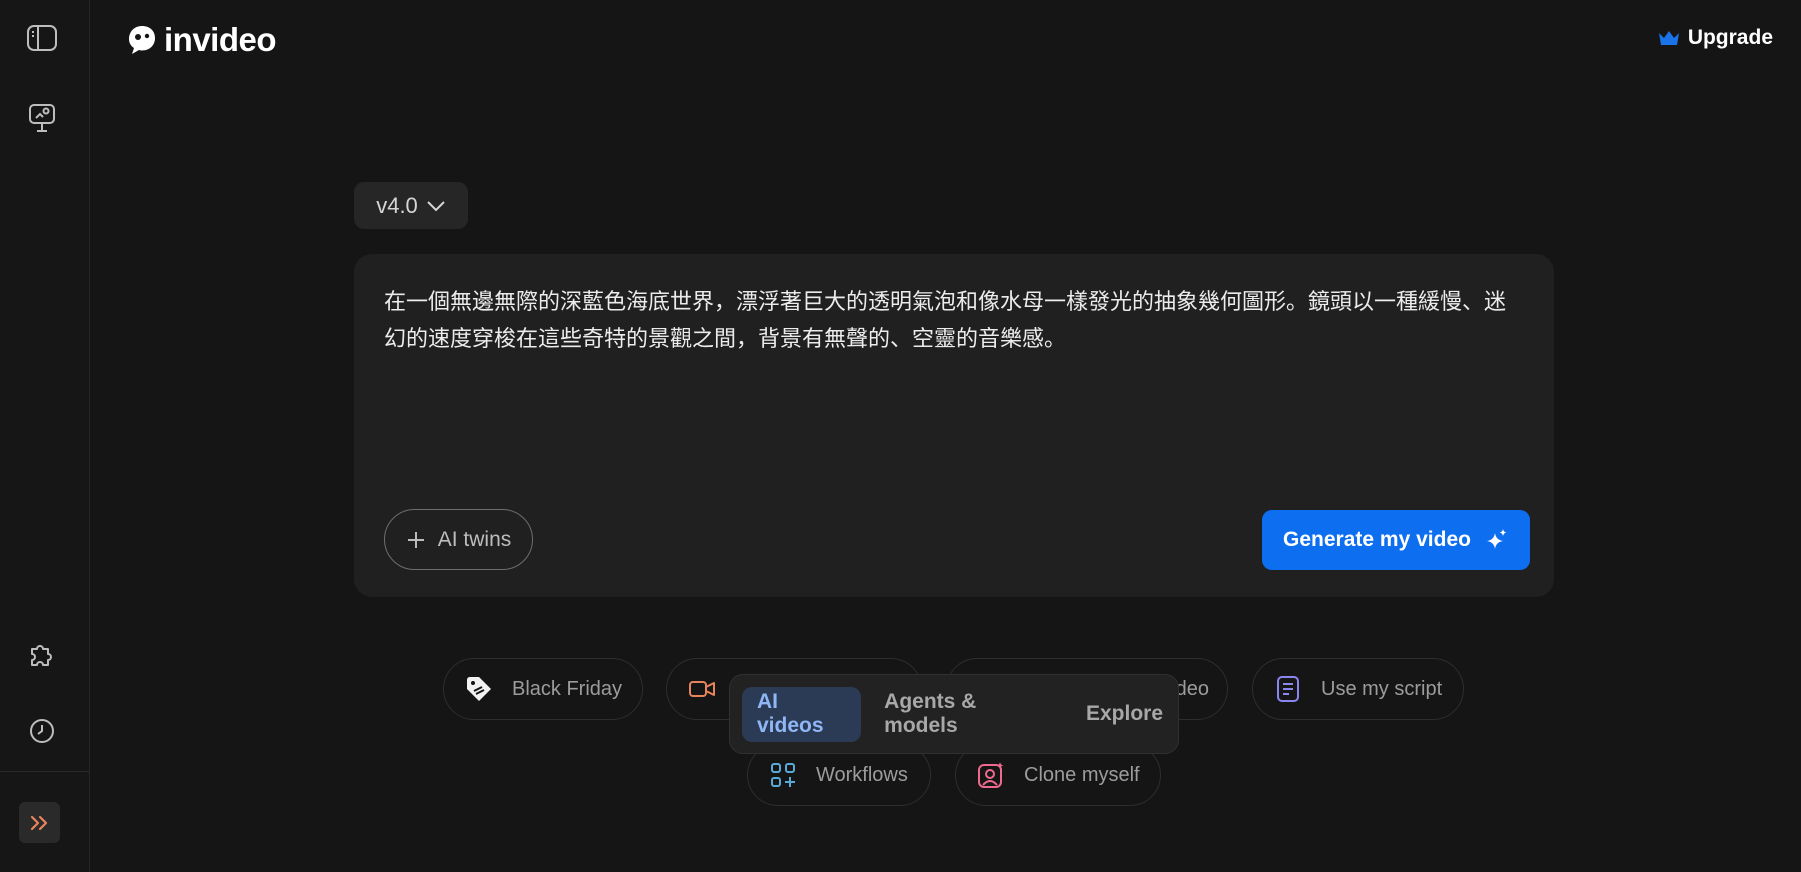 This screenshot has width=1801, height=872. I want to click on tab-explore: Explore, so click(1124, 714).